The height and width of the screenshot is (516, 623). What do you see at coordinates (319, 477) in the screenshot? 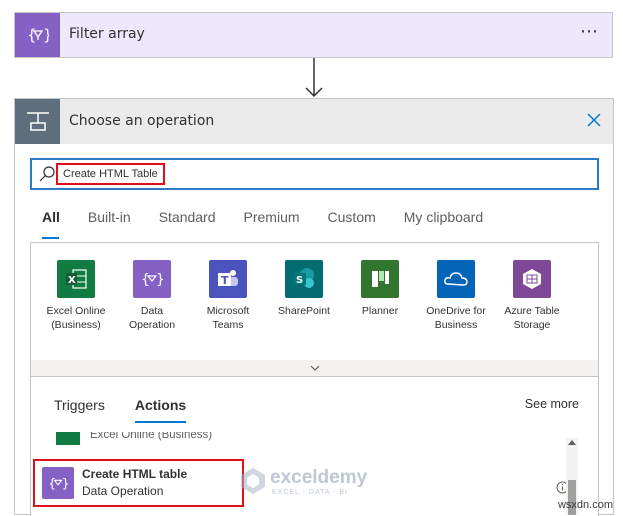
I see `watermark-name: exceldemy` at bounding box center [319, 477].